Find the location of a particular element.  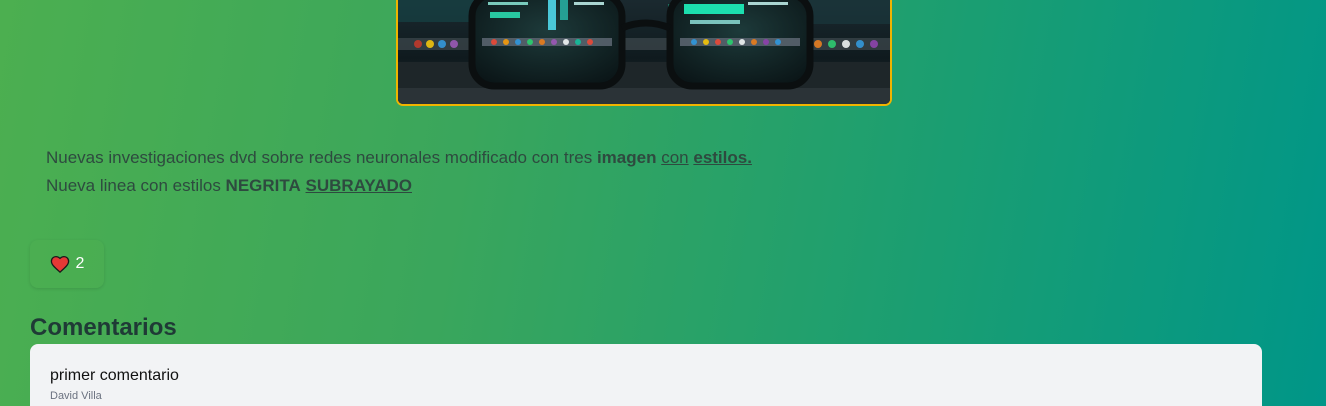

post-image is located at coordinates (644, 53).